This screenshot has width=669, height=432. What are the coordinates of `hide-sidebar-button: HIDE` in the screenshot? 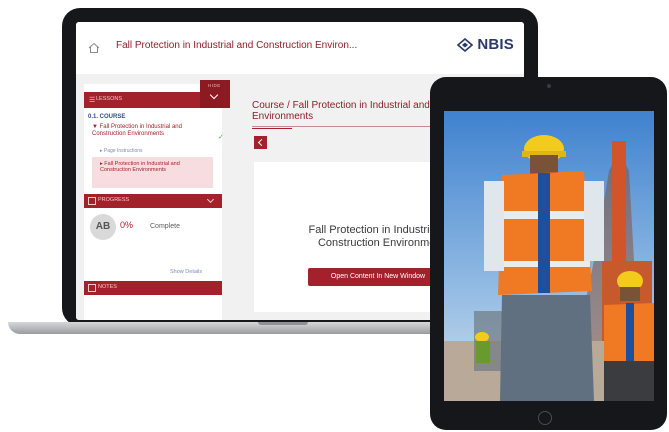 It's located at (215, 94).